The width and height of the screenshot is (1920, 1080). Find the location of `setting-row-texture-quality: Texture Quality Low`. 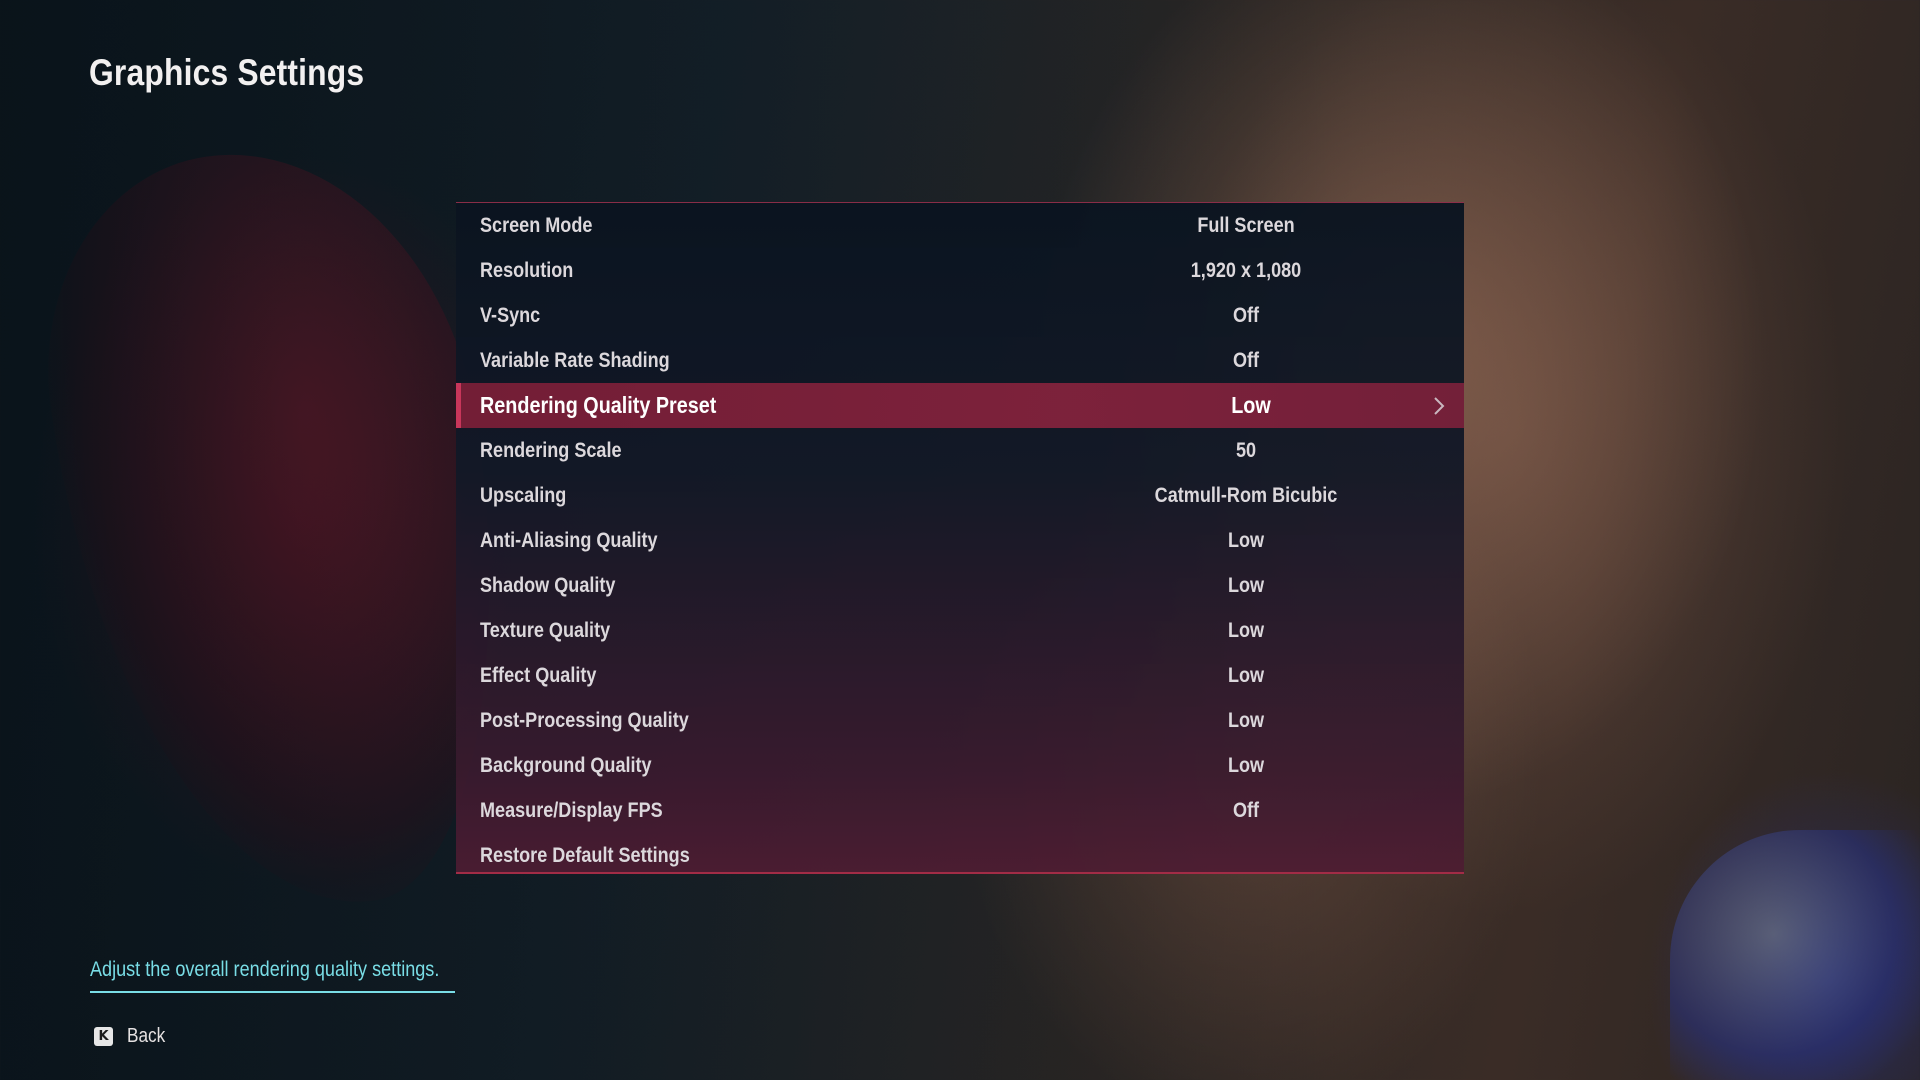

setting-row-texture-quality: Texture Quality Low is located at coordinates (960, 630).